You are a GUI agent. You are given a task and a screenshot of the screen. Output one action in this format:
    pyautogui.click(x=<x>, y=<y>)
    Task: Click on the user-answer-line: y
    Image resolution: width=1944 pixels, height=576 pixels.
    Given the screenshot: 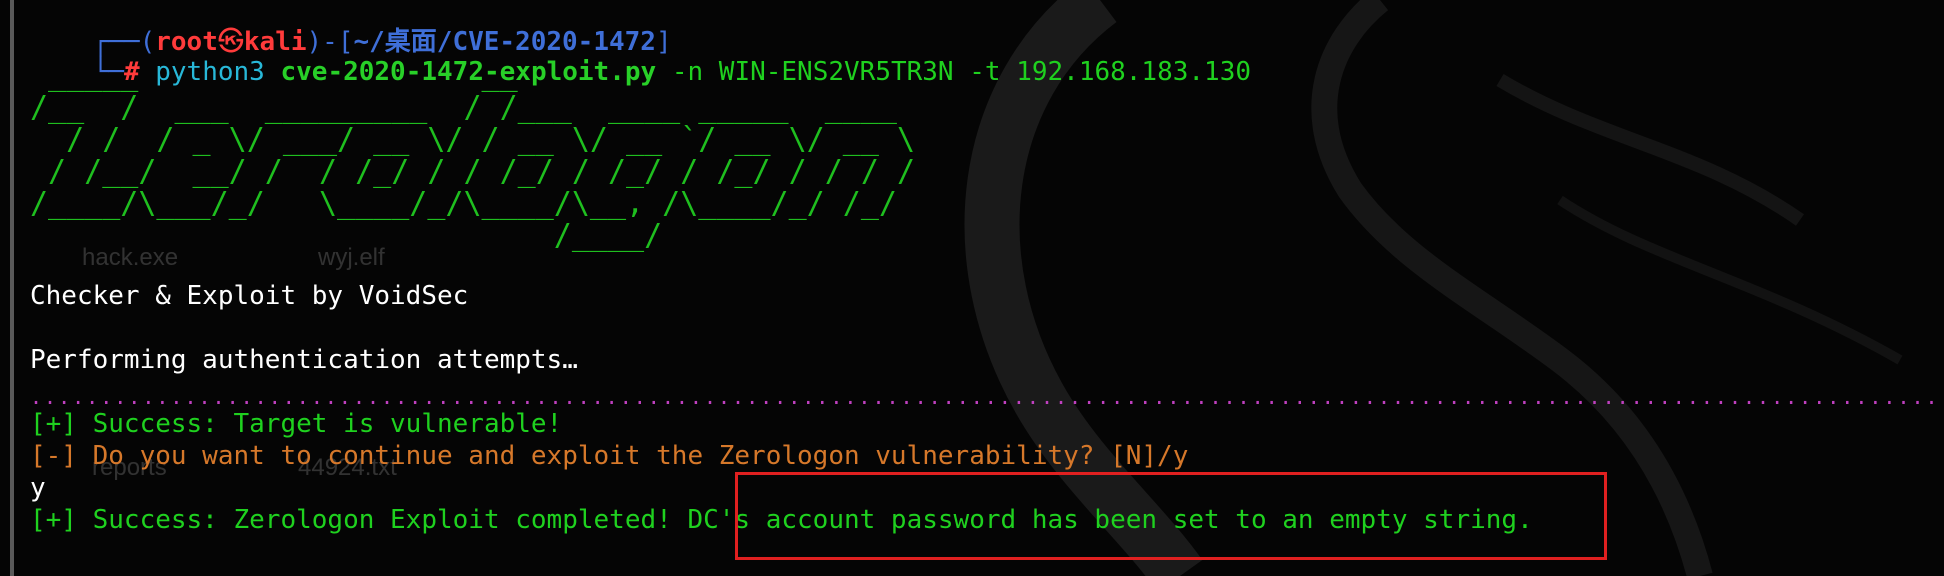 What is the action you would take?
    pyautogui.click(x=38, y=488)
    